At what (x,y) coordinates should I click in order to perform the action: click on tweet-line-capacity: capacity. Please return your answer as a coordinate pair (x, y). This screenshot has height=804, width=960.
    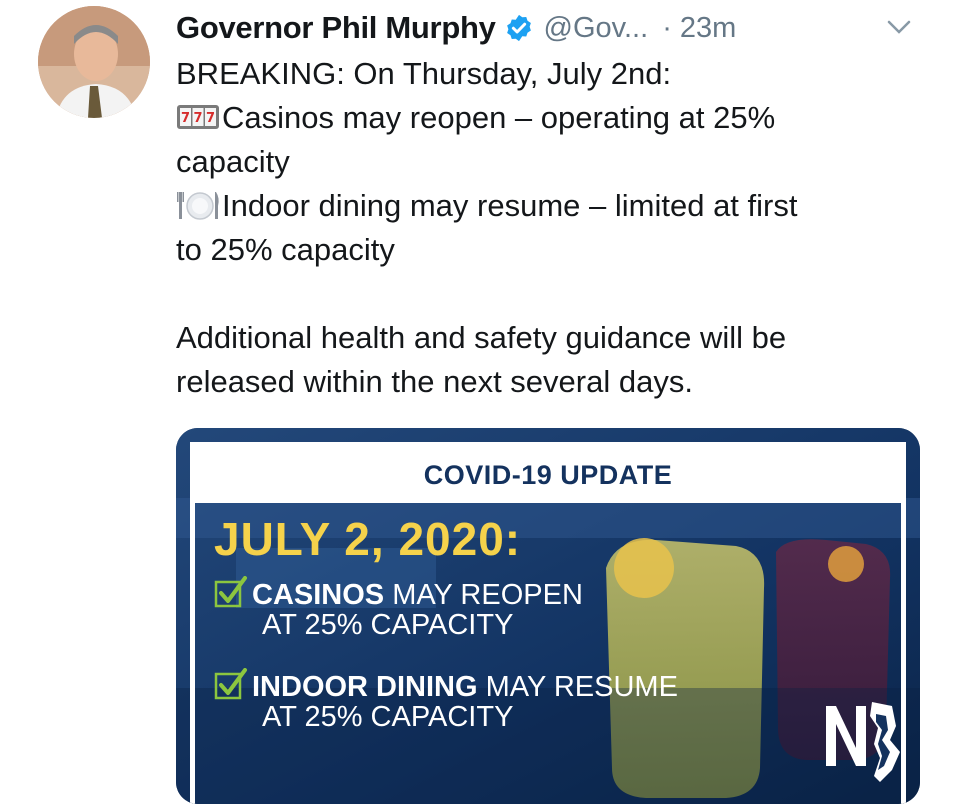
    Looking at the image, I should click on (233, 161).